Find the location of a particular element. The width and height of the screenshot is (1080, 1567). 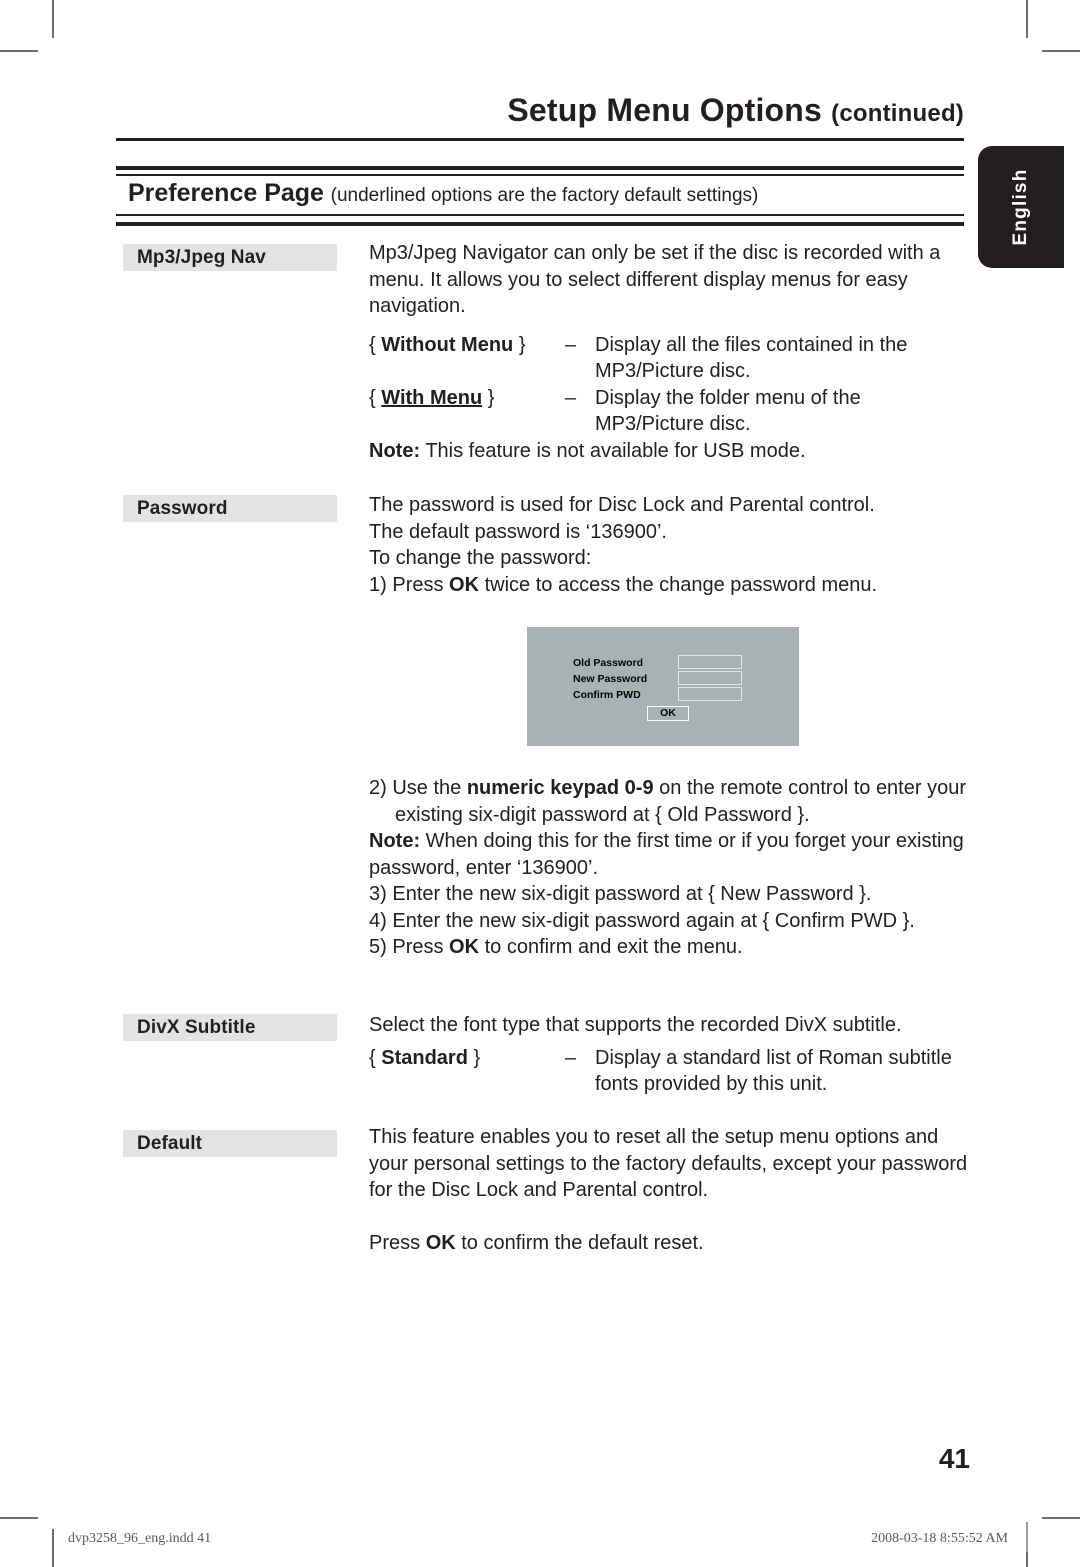

step-5-text-a: Press is located at coordinates (421, 947).